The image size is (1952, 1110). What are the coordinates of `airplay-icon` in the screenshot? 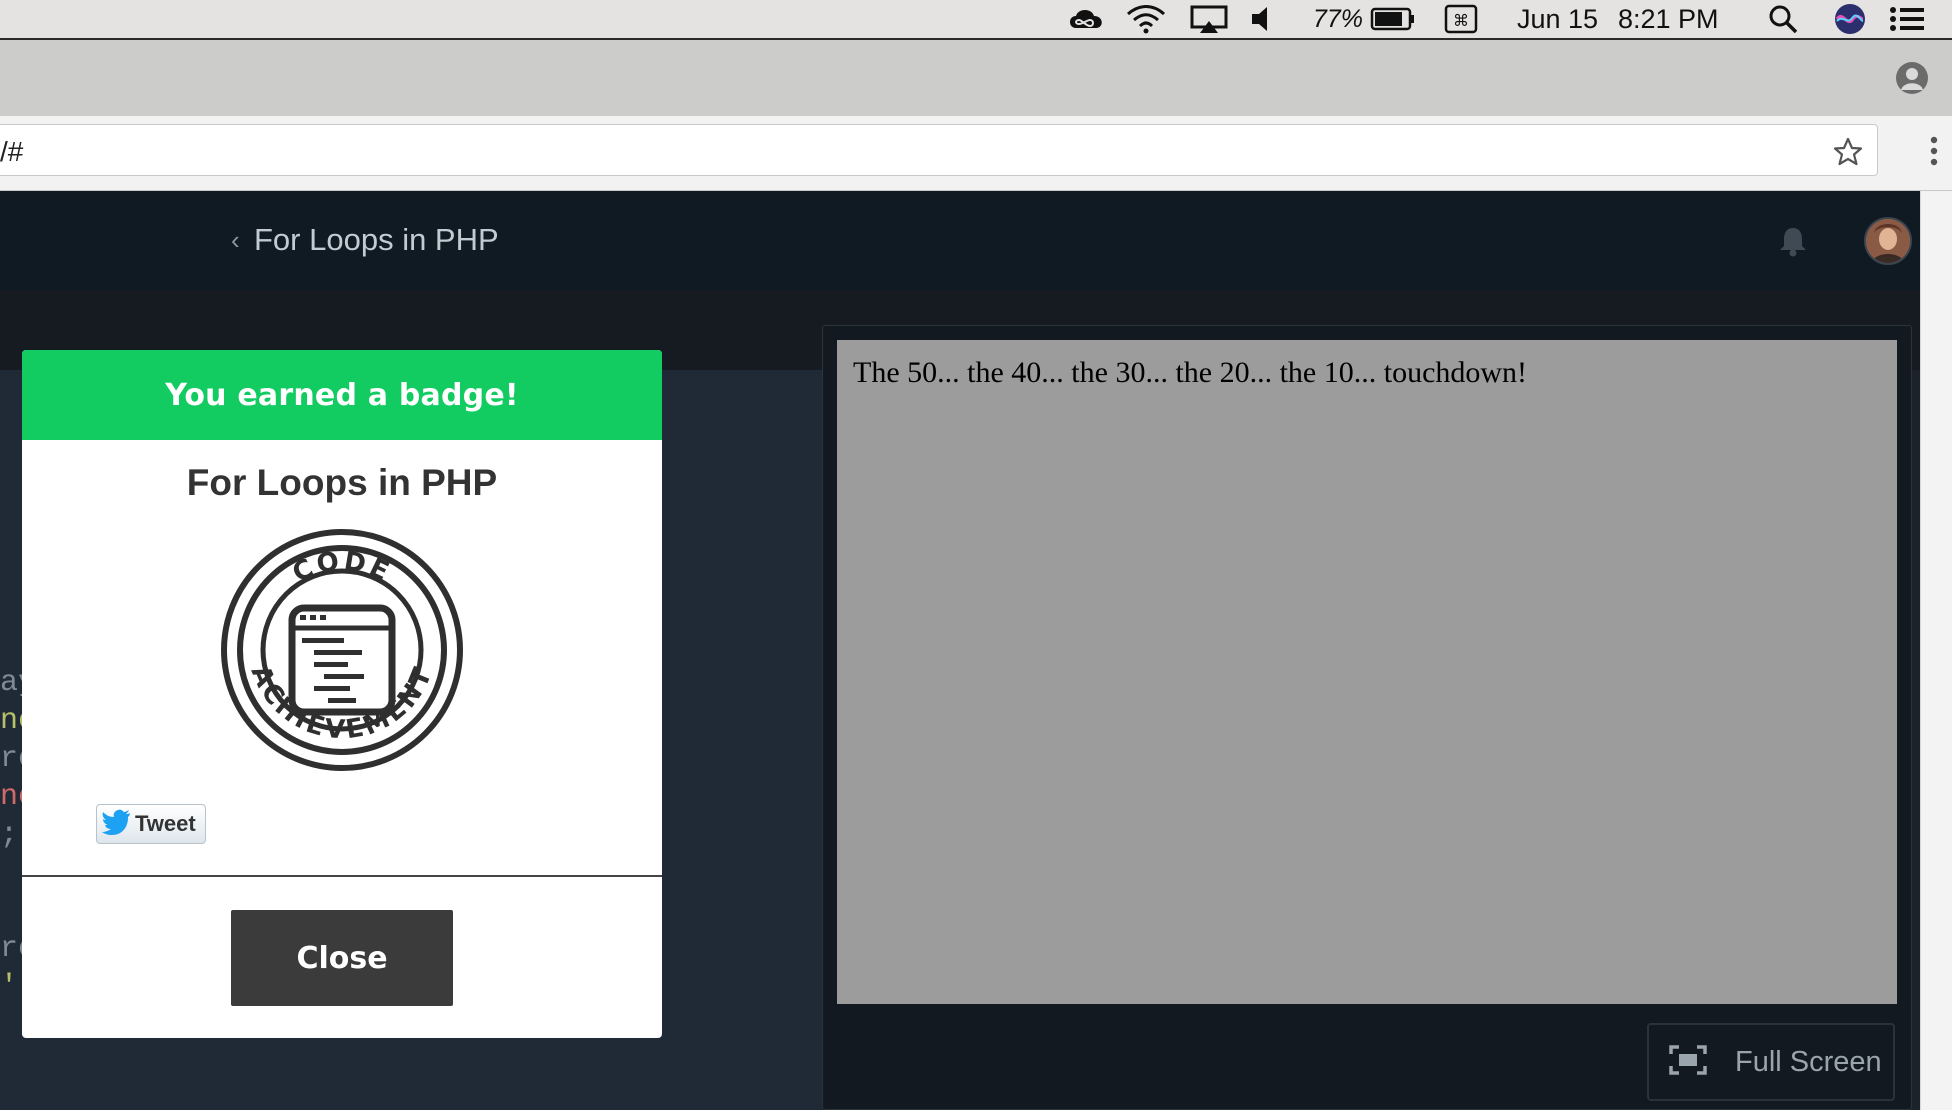 It's located at (1209, 19).